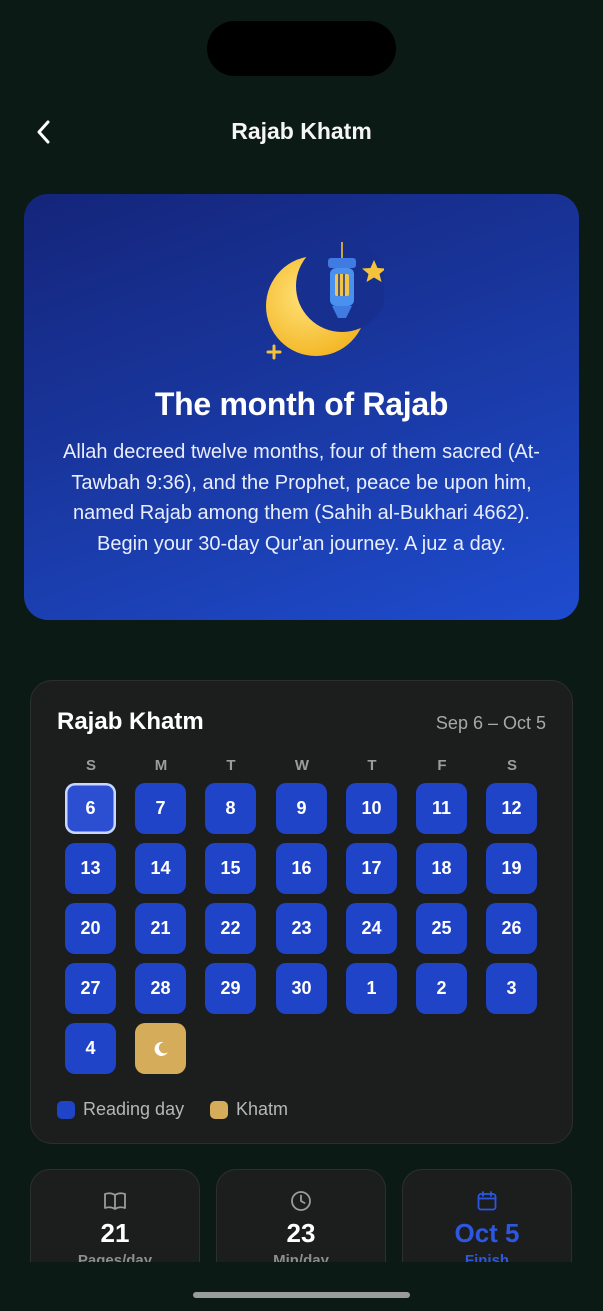 Image resolution: width=603 pixels, height=1311 pixels. Describe the element at coordinates (301, 404) in the screenshot. I see `hero-title: The month of Rajab` at that location.